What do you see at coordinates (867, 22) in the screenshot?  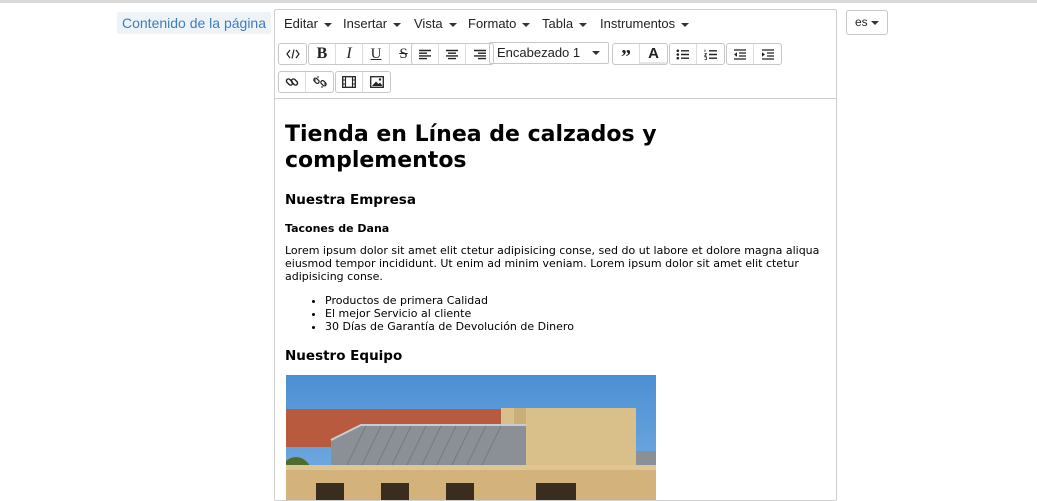 I see `language-selector: es` at bounding box center [867, 22].